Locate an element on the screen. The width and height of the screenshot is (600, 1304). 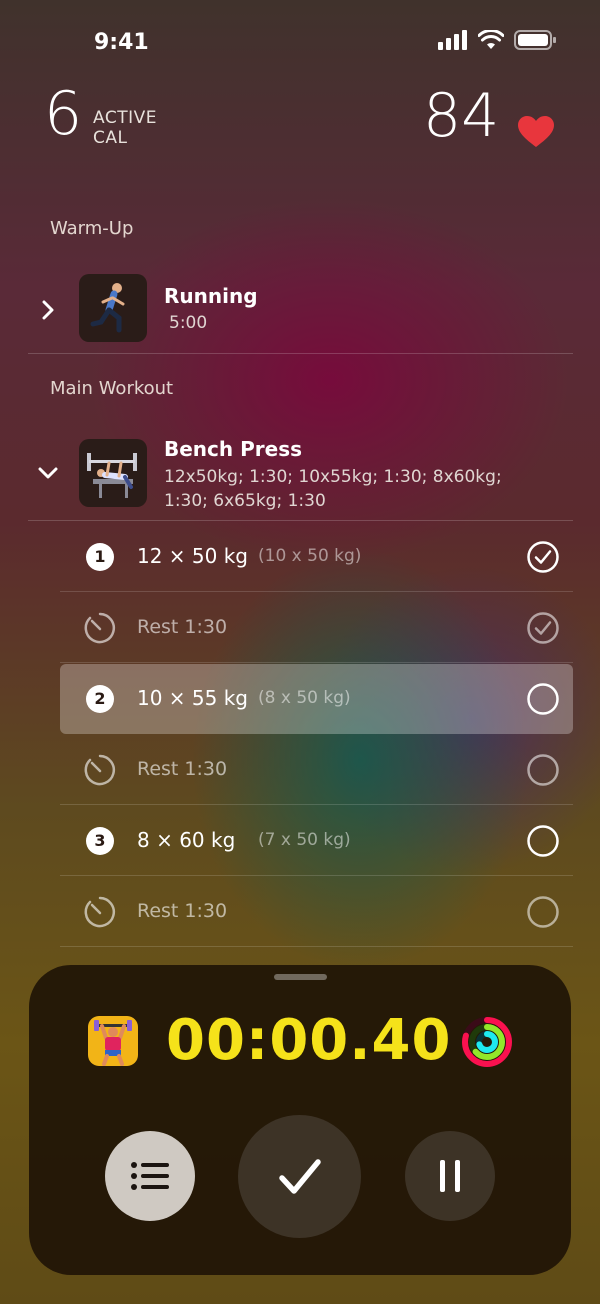
list-icon is located at coordinates (150, 1176).